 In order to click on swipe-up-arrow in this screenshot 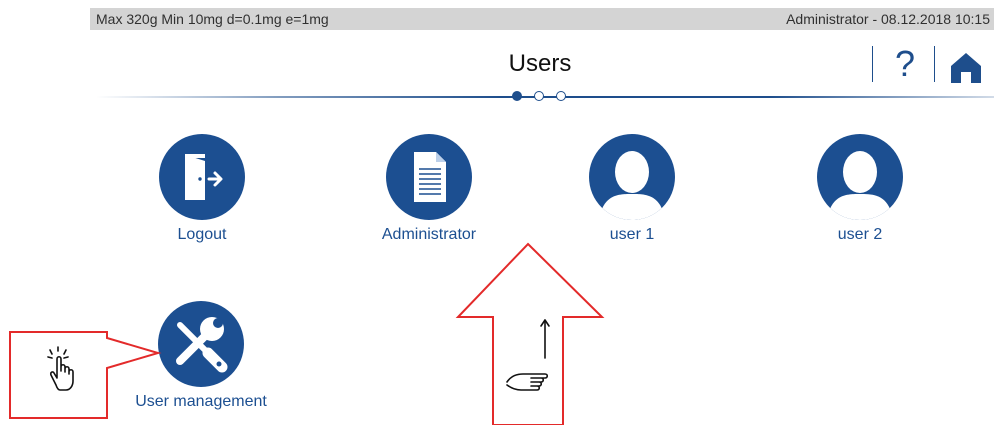, I will do `click(530, 333)`.